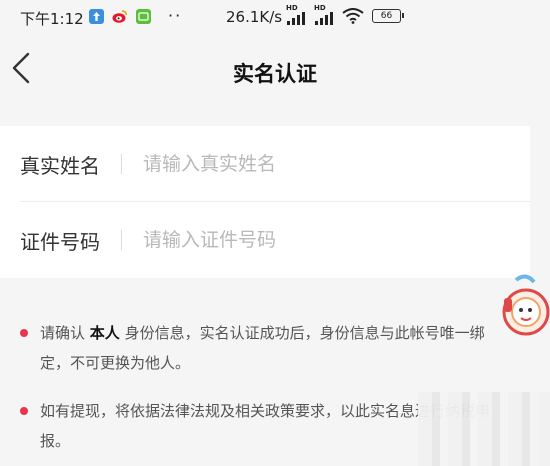 The height and width of the screenshot is (466, 550). I want to click on upload-icon, so click(96, 16).